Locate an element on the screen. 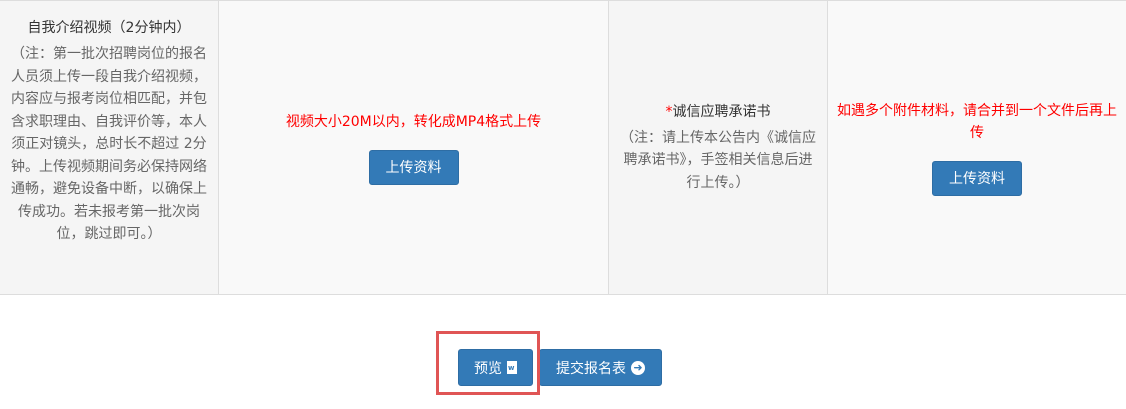 The height and width of the screenshot is (409, 1126). video-requirement: 视频大小20M以内，转化成MP4格式上传 is located at coordinates (413, 121).